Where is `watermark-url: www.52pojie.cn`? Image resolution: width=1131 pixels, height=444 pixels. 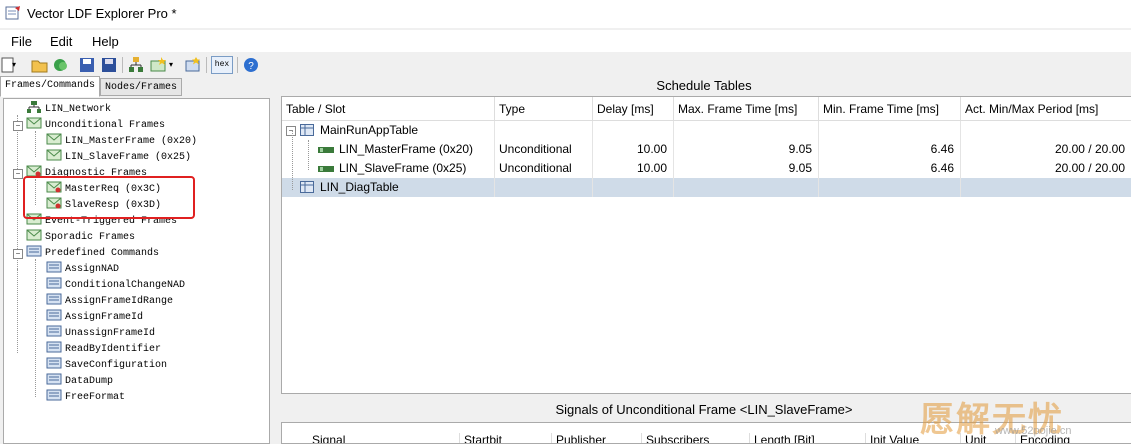
watermark-url: www.52pojie.cn is located at coordinates (1033, 431).